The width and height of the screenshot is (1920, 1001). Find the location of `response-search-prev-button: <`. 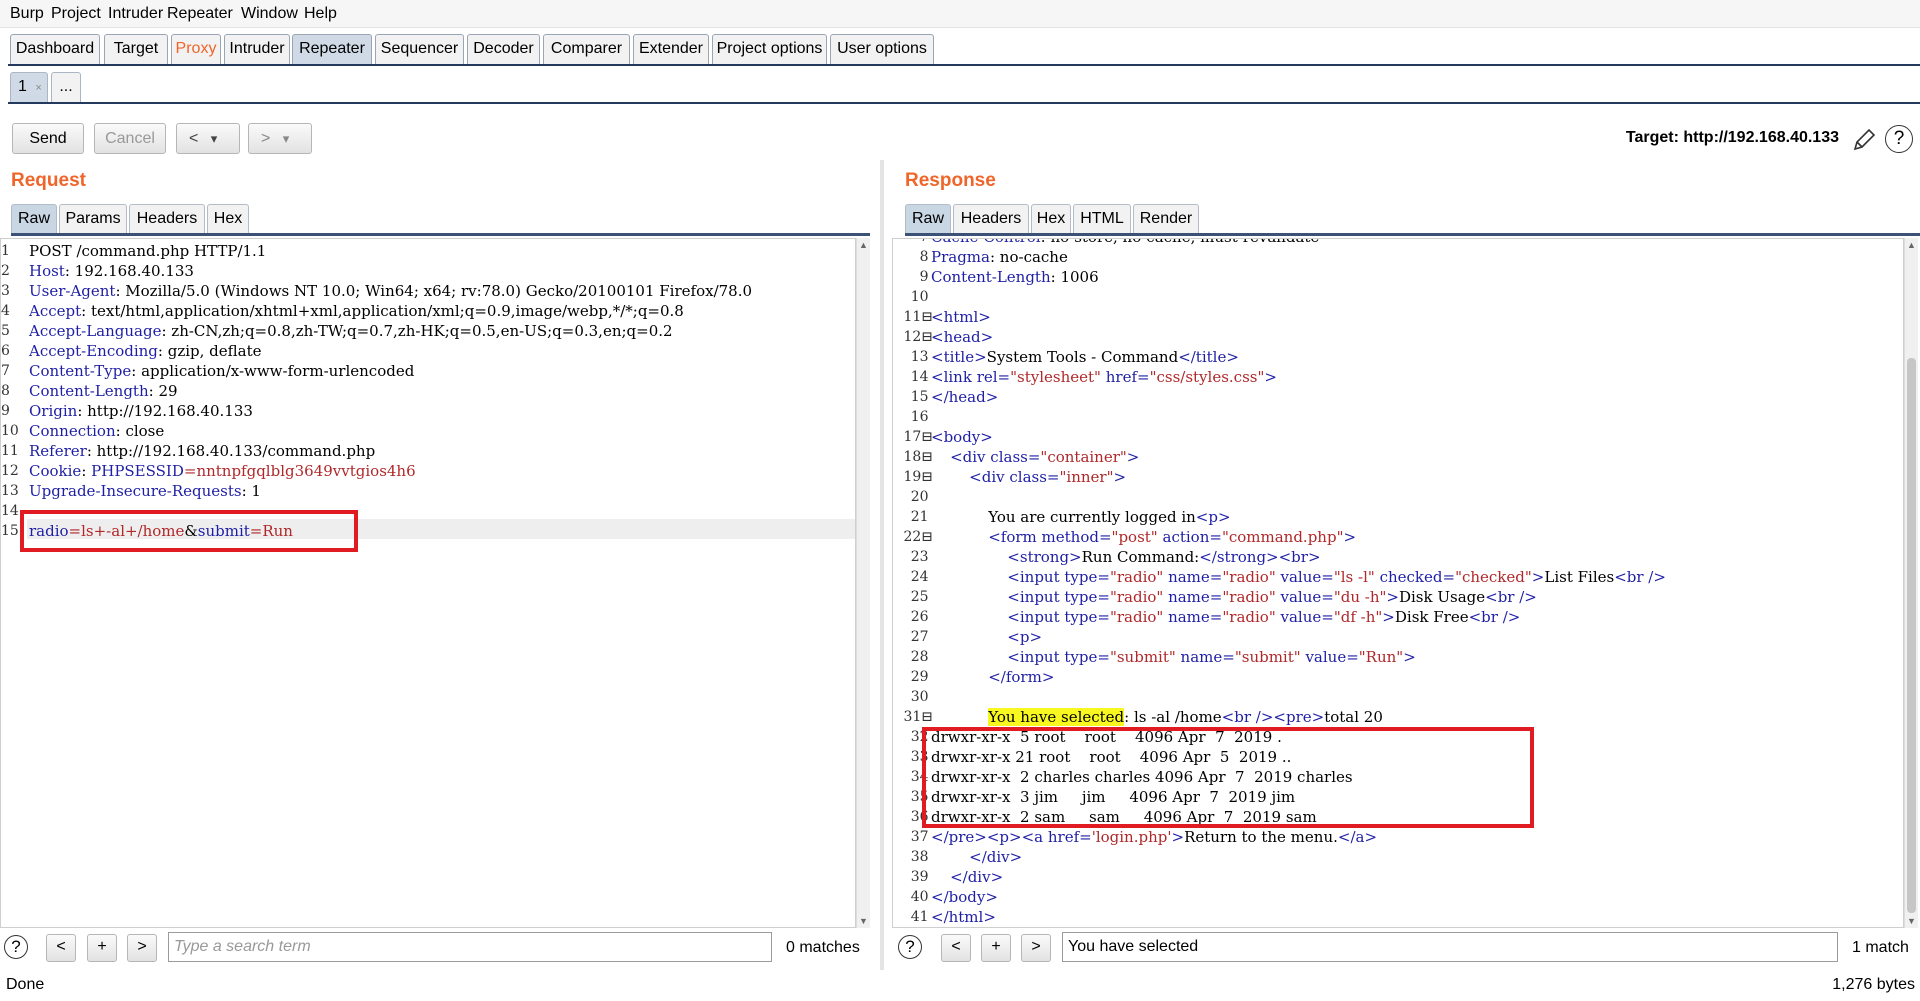

response-search-prev-button: < is located at coordinates (956, 948).